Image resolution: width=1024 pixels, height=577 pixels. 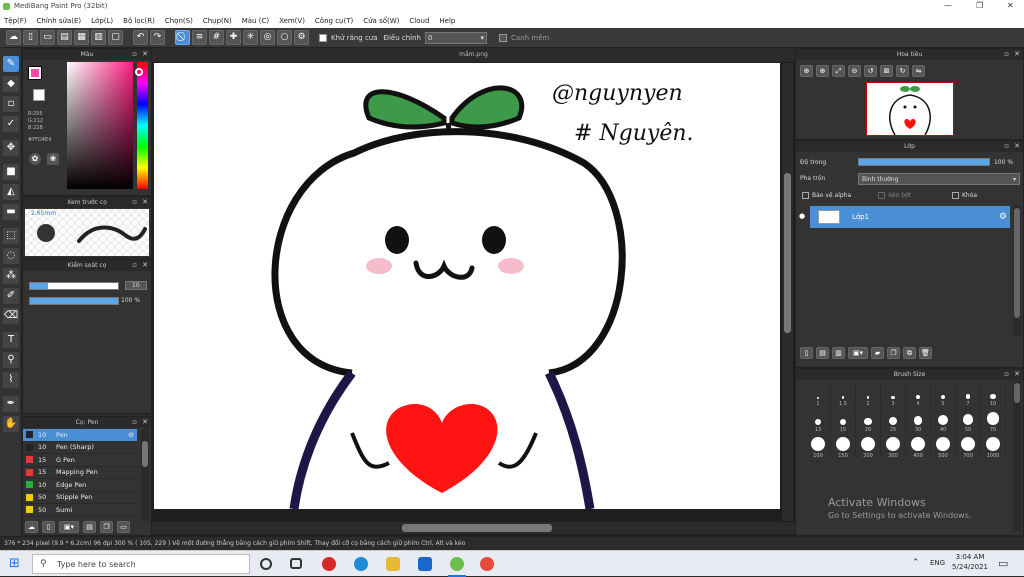 What do you see at coordinates (123, 527) in the screenshot?
I see `brush-delete-icon: ▭` at bounding box center [123, 527].